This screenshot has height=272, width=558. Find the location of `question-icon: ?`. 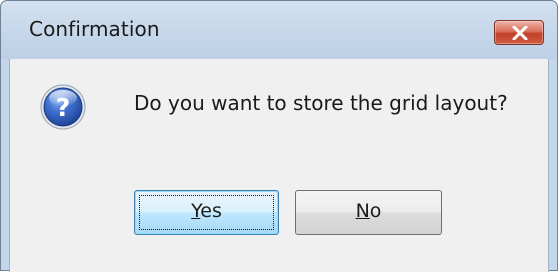

question-icon: ? is located at coordinates (63, 107).